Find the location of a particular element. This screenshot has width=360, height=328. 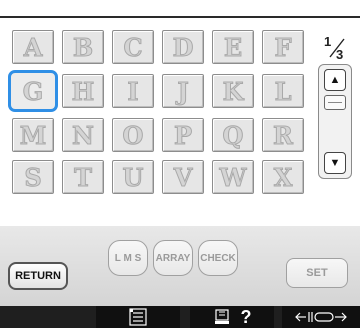

letter-tile-x: X is located at coordinates (283, 177).